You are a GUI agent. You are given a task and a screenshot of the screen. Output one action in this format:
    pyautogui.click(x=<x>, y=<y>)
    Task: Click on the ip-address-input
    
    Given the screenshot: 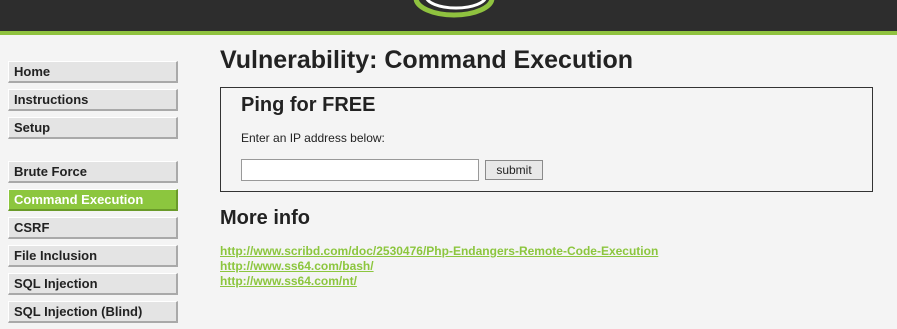 What is the action you would take?
    pyautogui.click(x=360, y=170)
    